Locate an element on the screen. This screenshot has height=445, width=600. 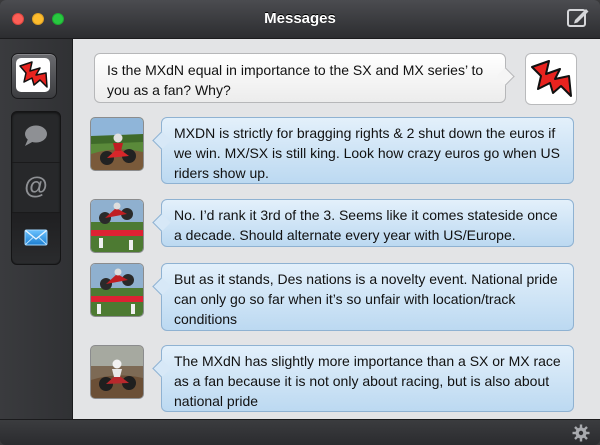
window-title: Messages is located at coordinates (300, 18).